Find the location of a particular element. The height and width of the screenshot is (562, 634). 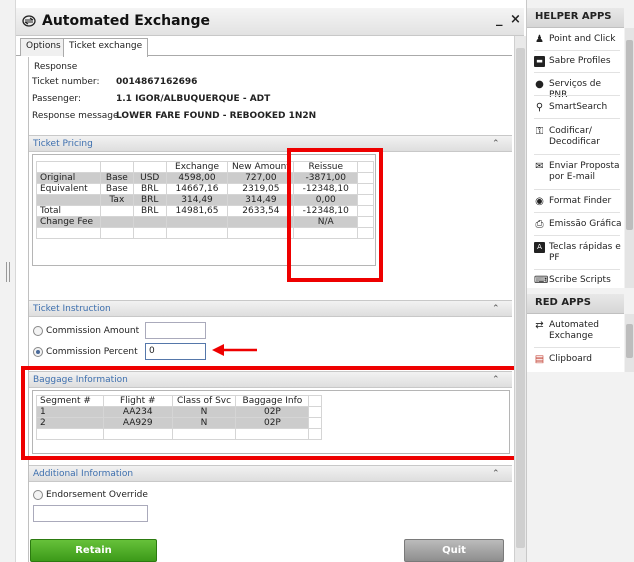

endorsement-override-radio is located at coordinates (38, 495).